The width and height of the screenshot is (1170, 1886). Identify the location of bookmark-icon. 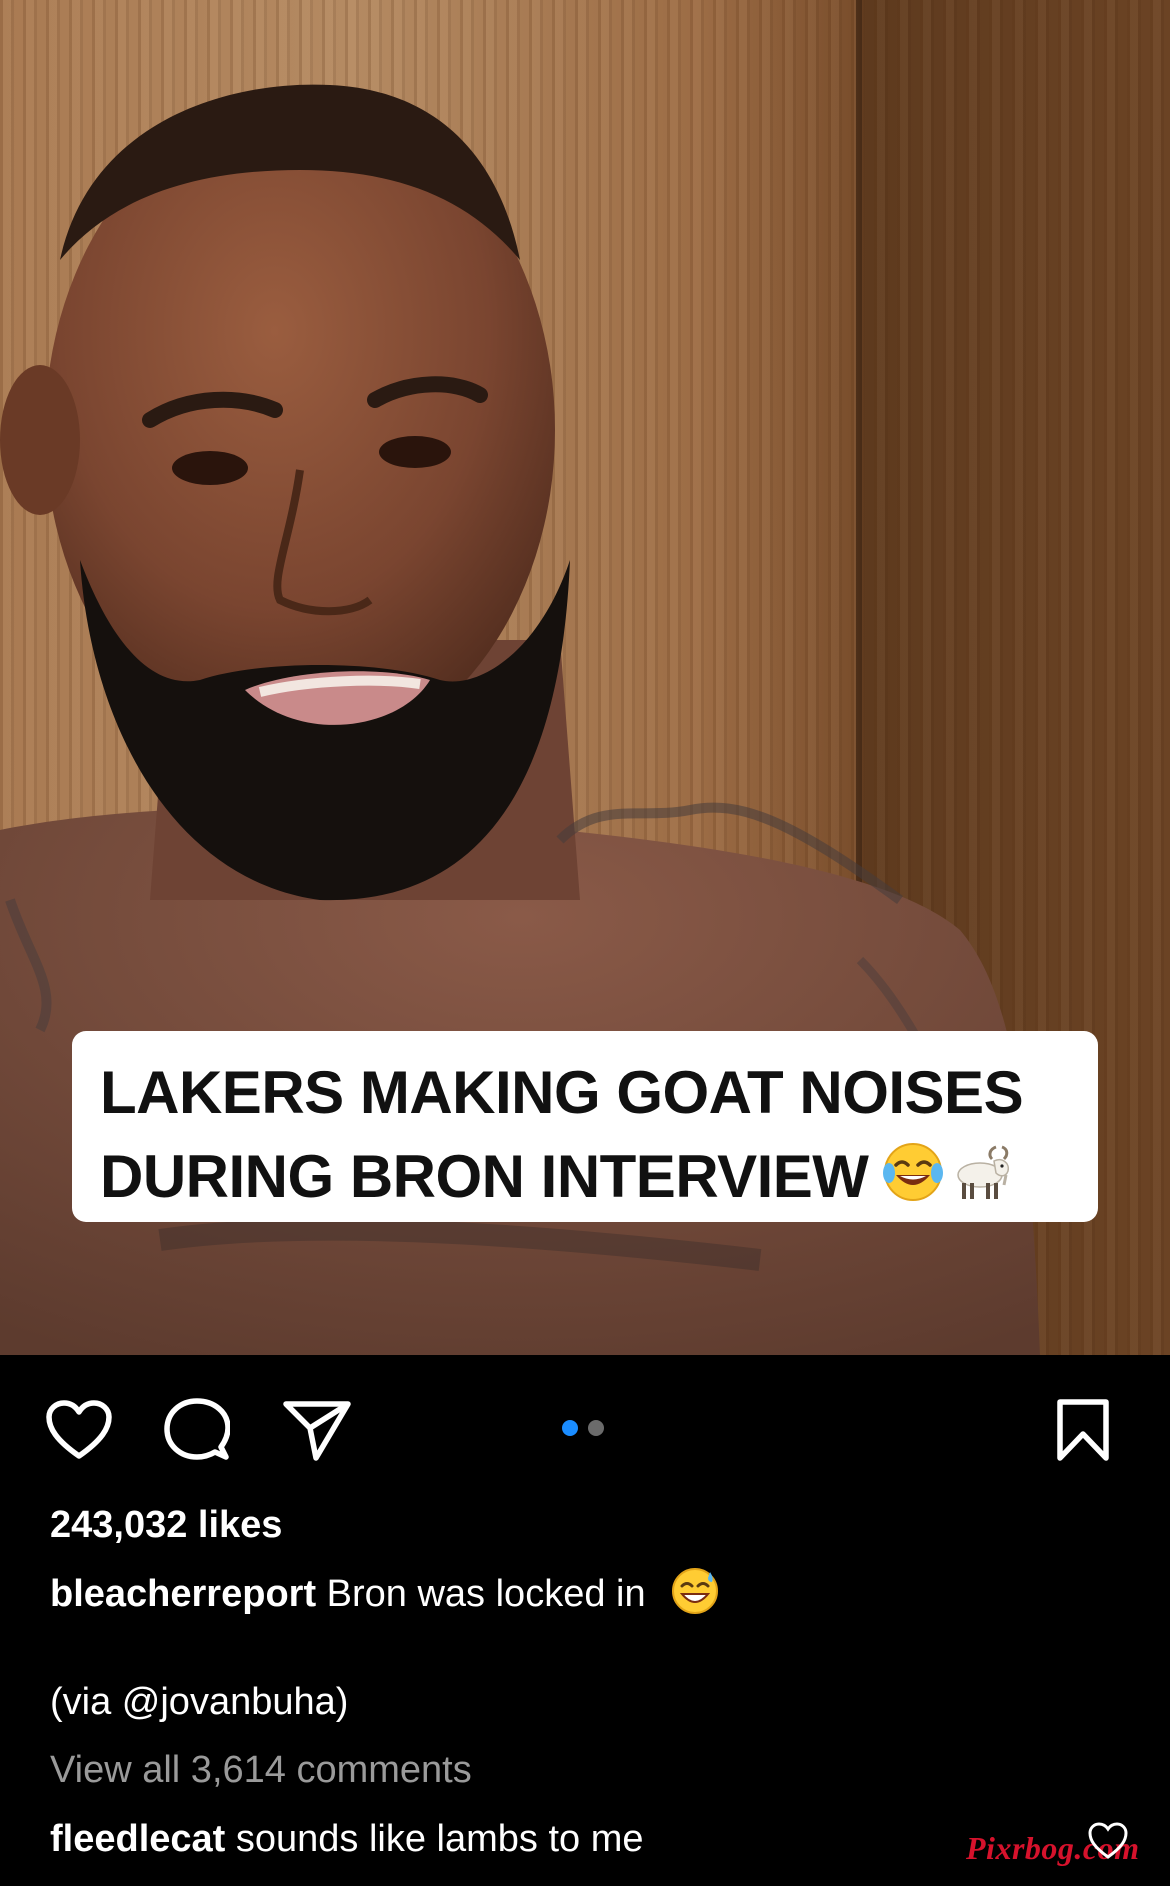
(1083, 1430).